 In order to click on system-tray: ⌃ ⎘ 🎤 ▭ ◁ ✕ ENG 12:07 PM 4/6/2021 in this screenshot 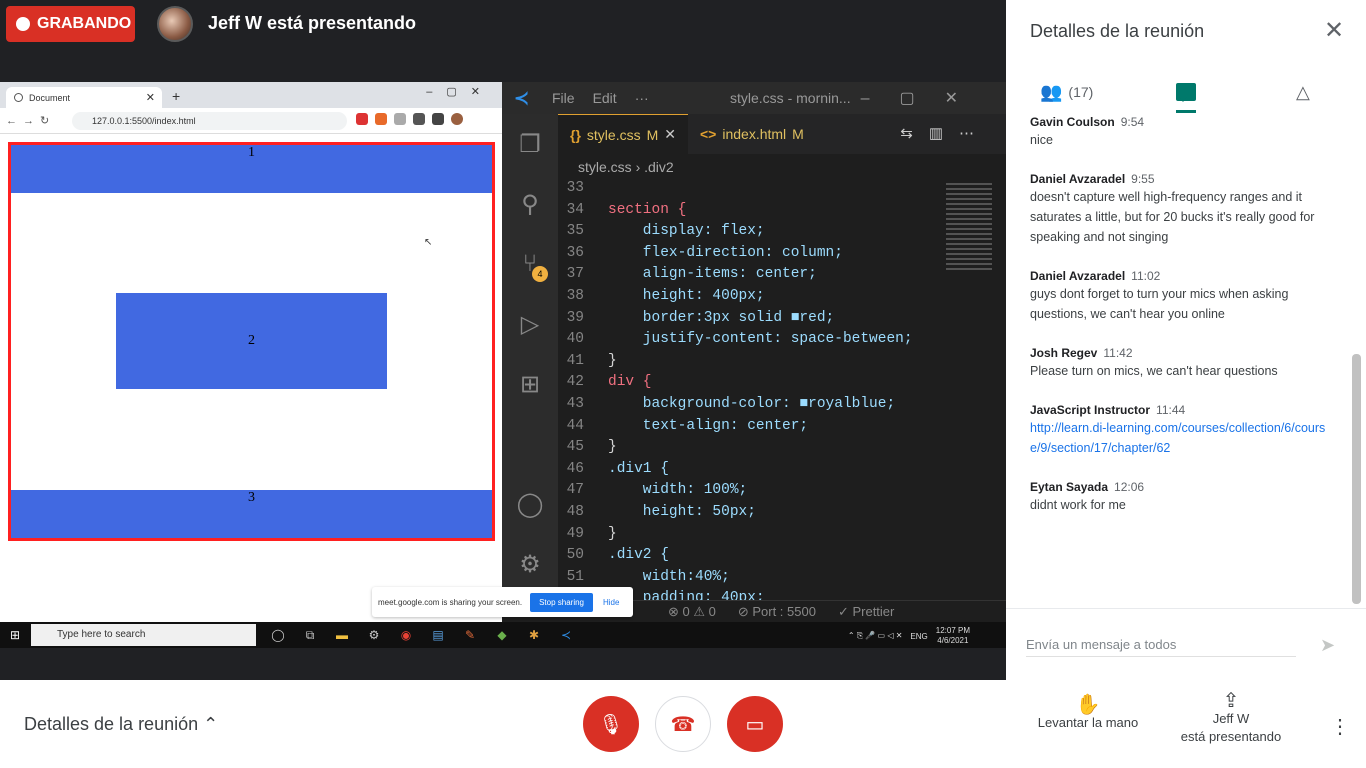, I will do `click(909, 636)`.